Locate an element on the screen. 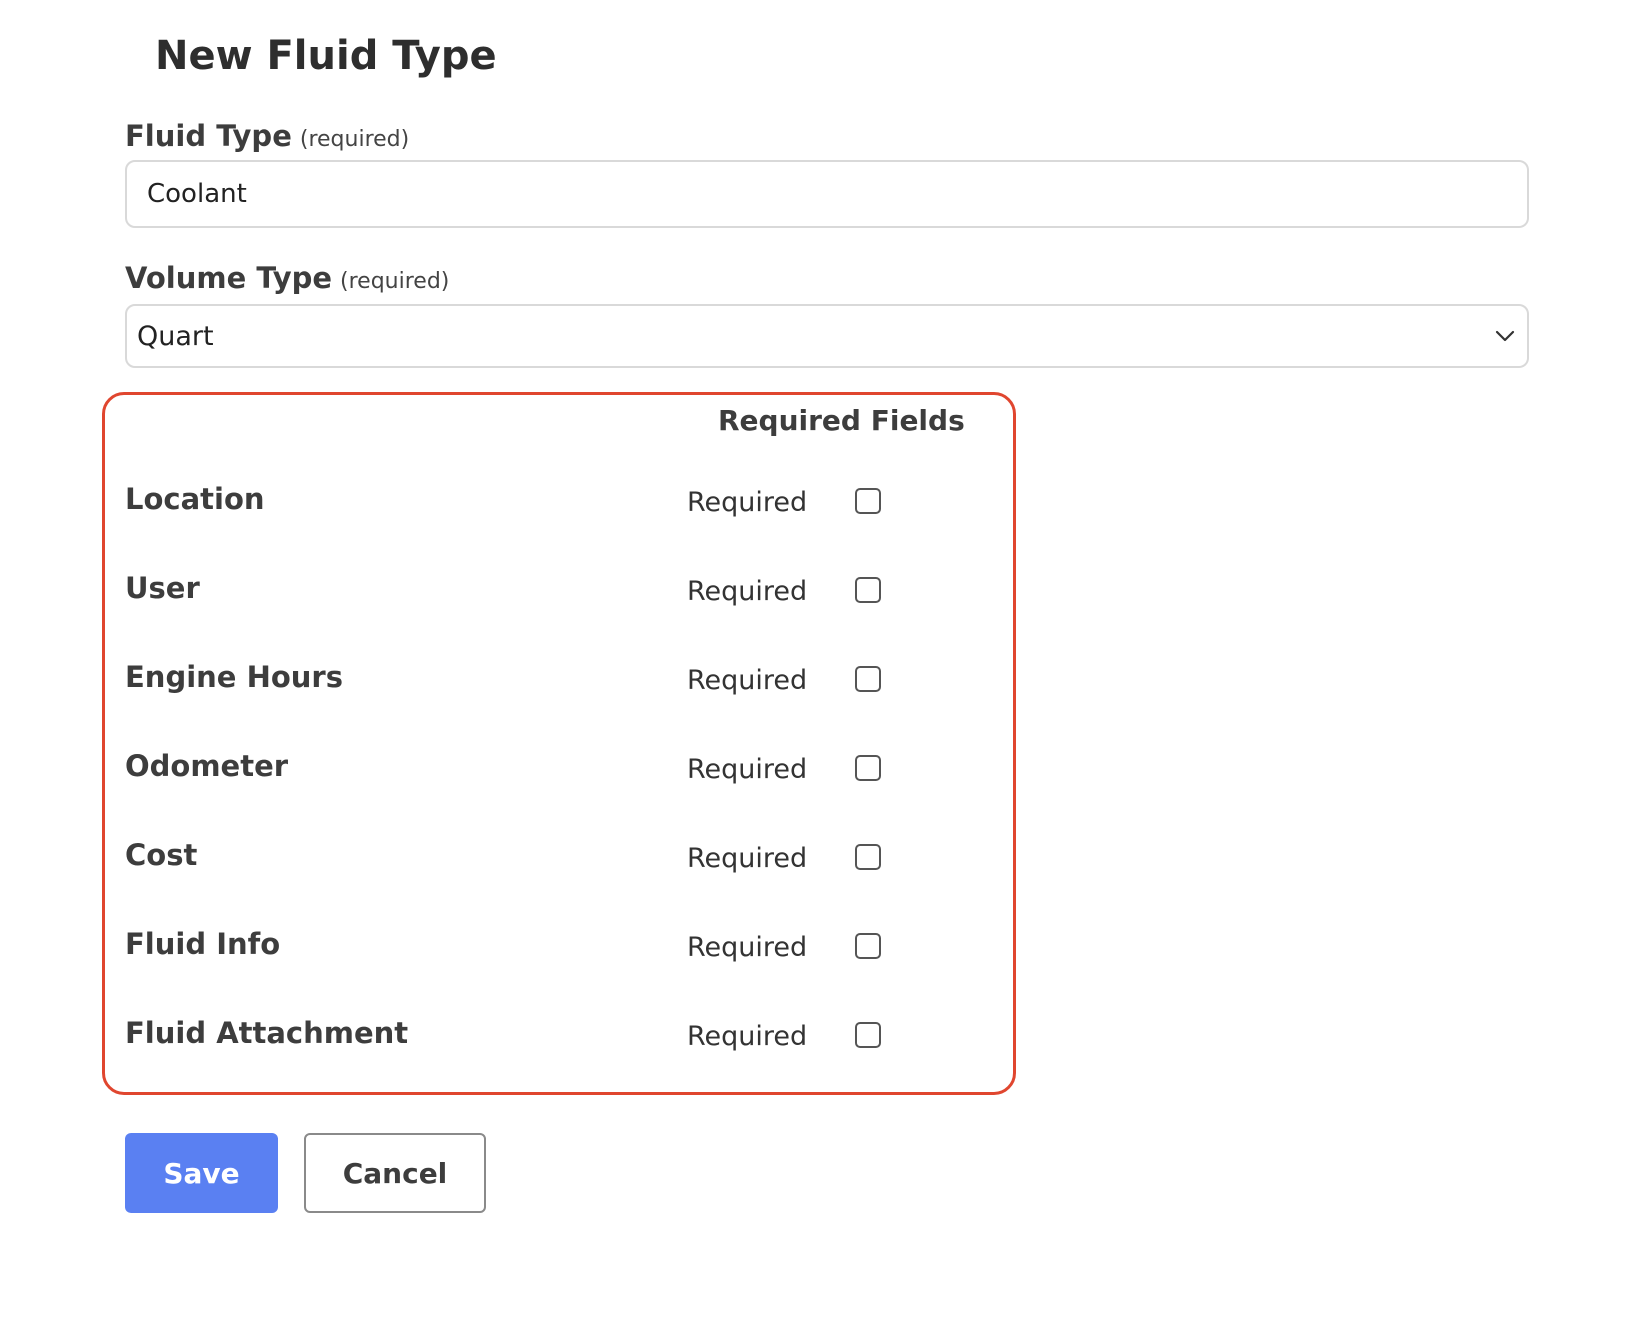 This screenshot has width=1636, height=1324. row-label-cost: Cost is located at coordinates (161, 855).